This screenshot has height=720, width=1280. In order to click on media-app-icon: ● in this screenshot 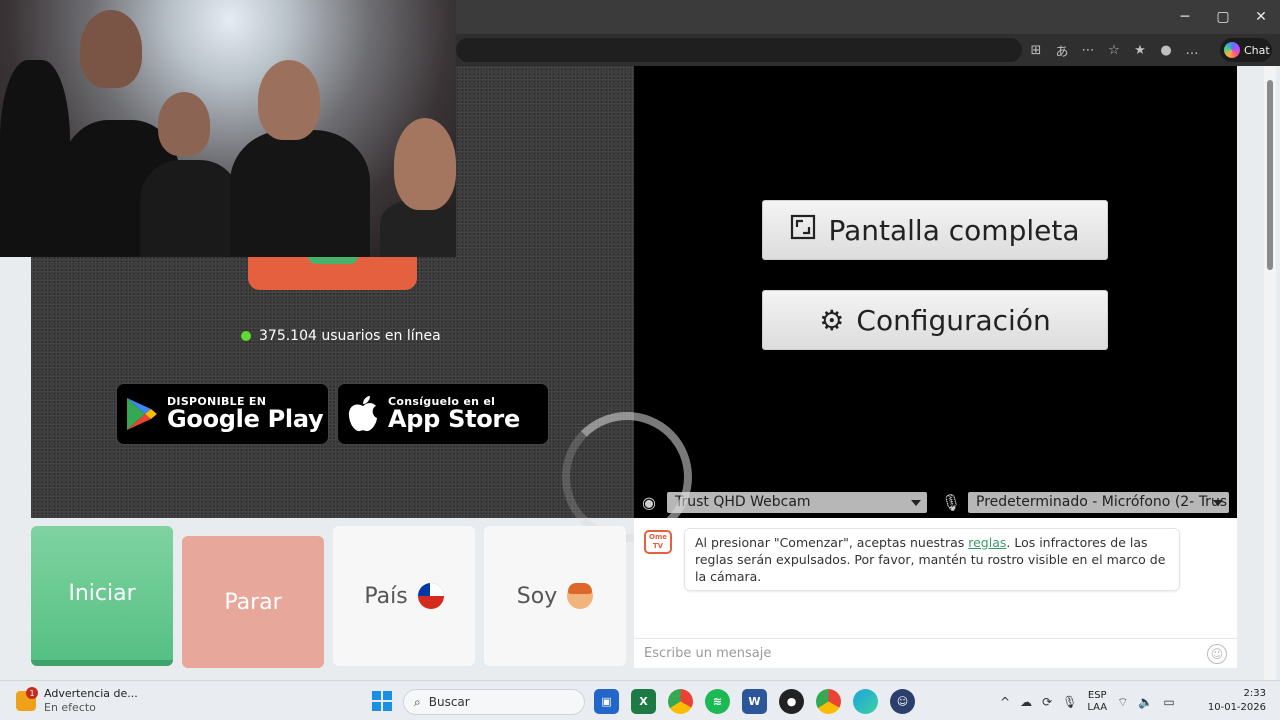, I will do `click(791, 701)`.